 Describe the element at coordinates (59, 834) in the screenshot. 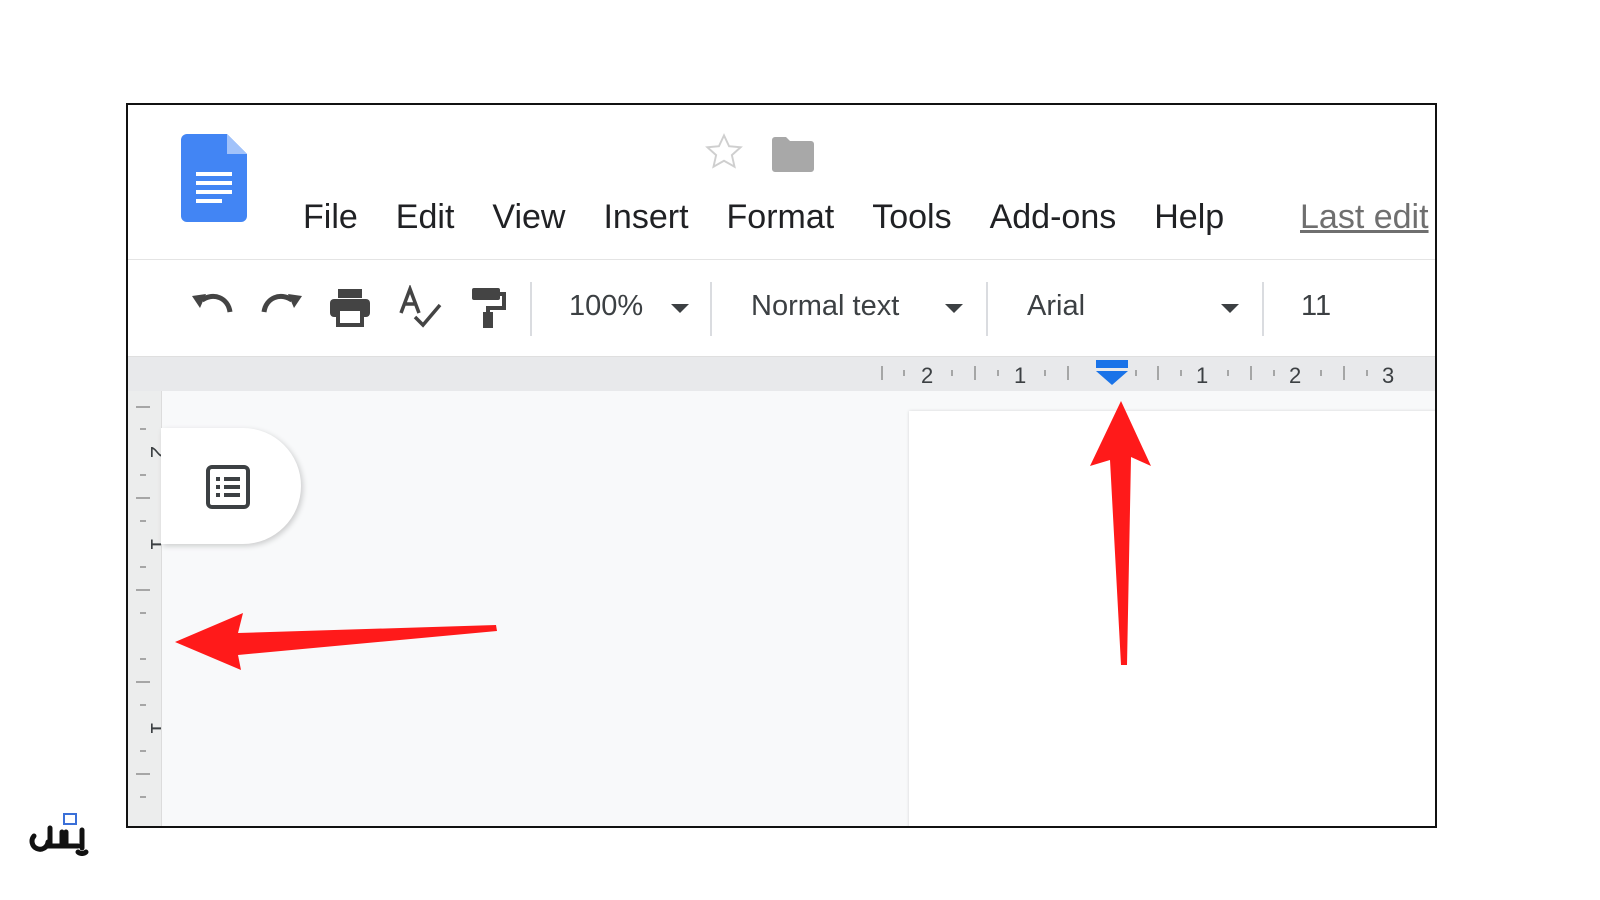

I see `watermark-logo-icon` at that location.